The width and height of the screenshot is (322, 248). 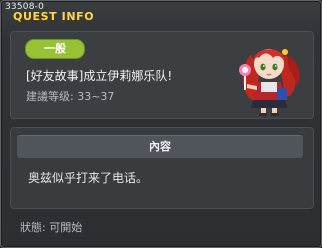 I want to click on level-range: 33~37, so click(x=96, y=96).